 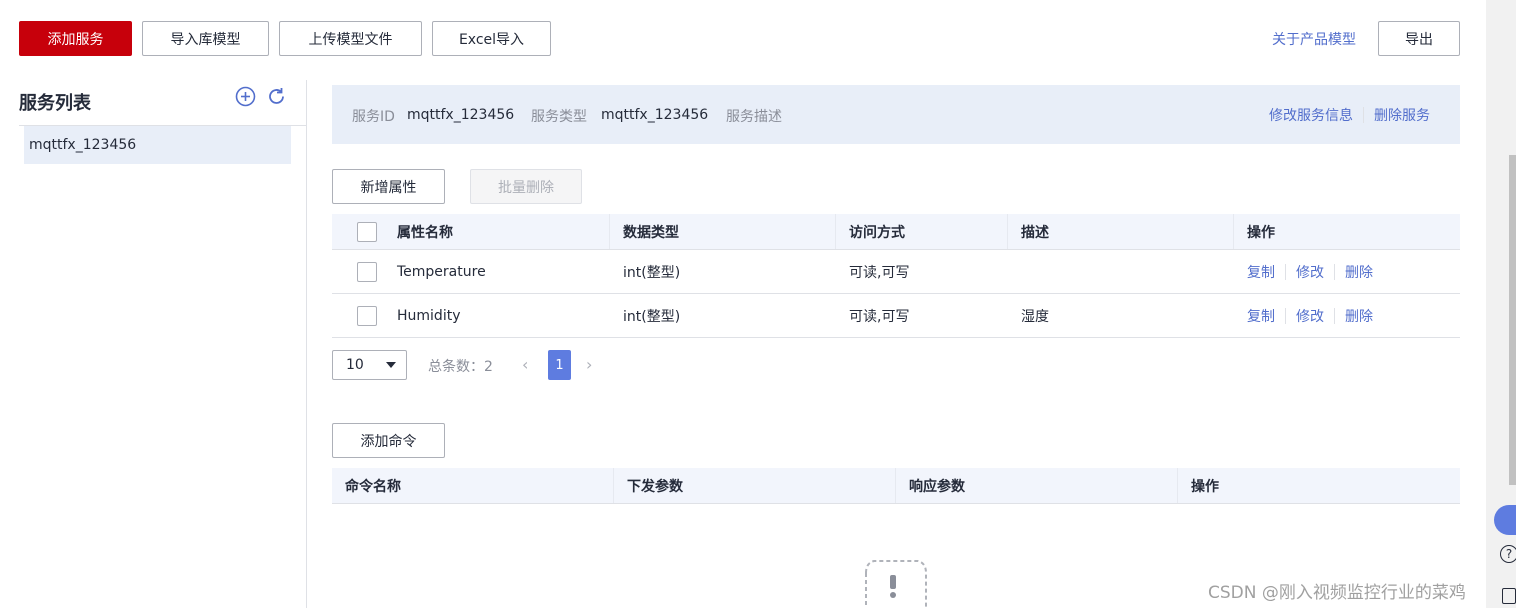 I want to click on add-property-button: 新增属性, so click(x=388, y=186).